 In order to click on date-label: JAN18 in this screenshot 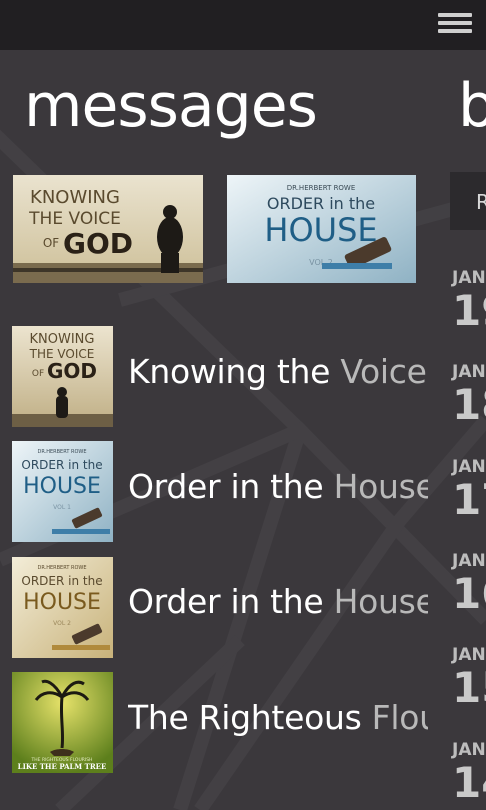, I will do `click(469, 395)`.